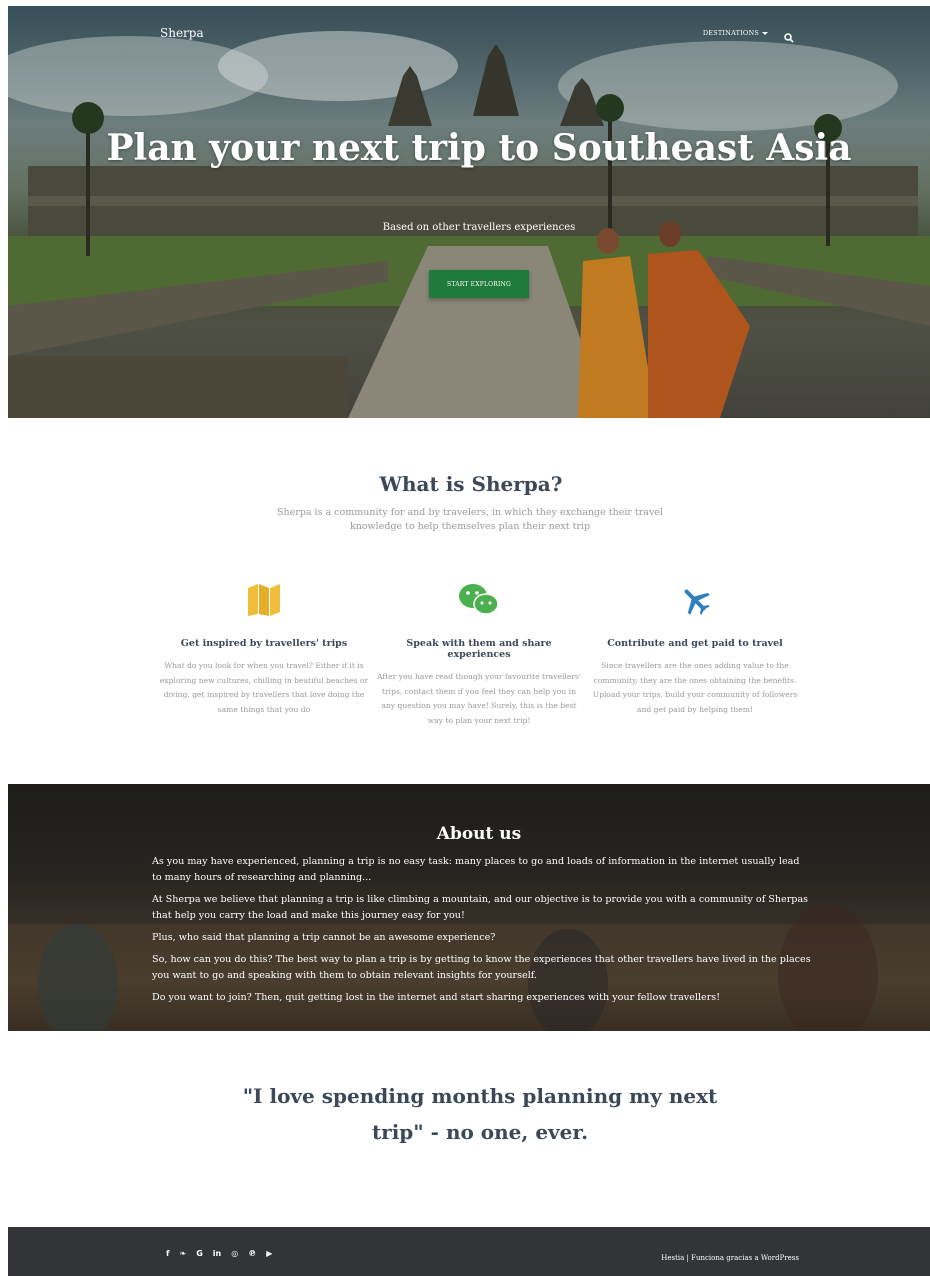 This screenshot has height=1276, width=930. I want to click on instagram-icon: ◎, so click(234, 1253).